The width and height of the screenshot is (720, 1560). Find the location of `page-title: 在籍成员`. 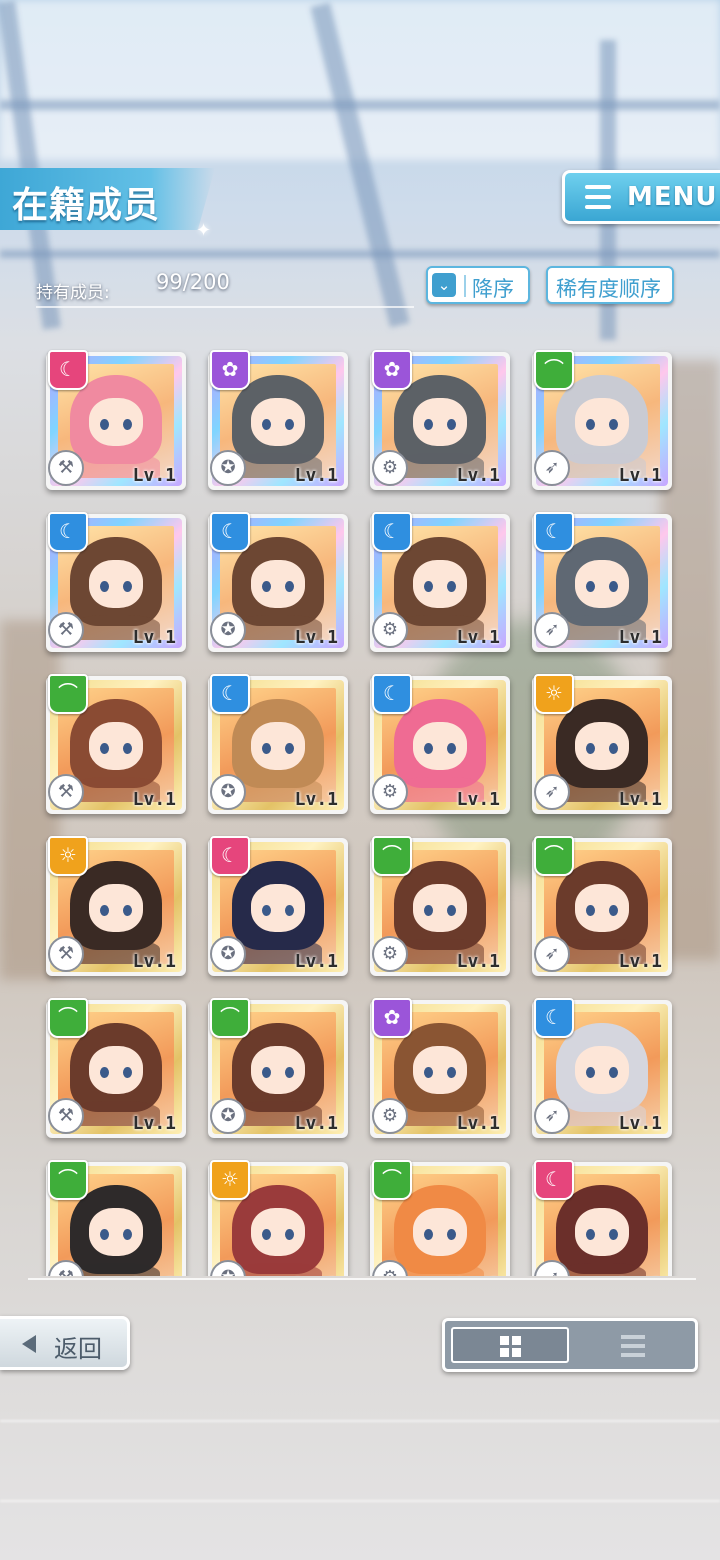

page-title: 在籍成员 is located at coordinates (86, 205).